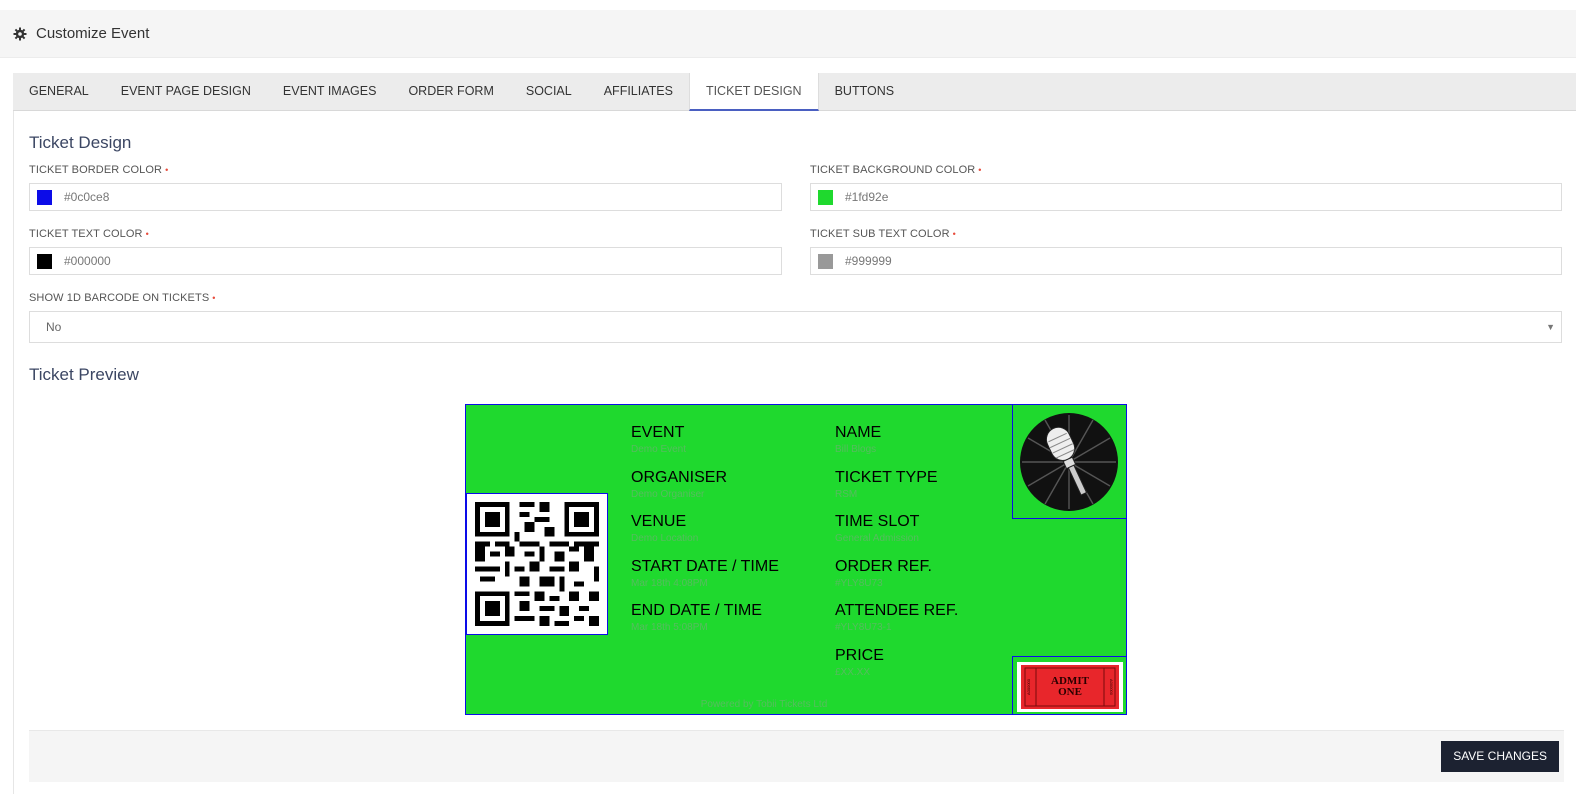 The height and width of the screenshot is (794, 1576). What do you see at coordinates (877, 528) in the screenshot?
I see `ticket-field: TIME SLOT General Admission` at bounding box center [877, 528].